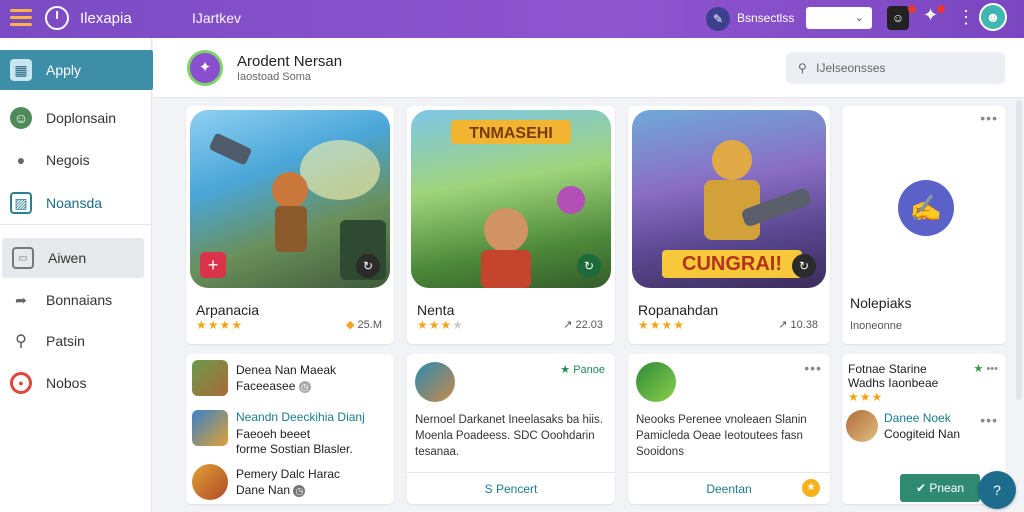  I want to click on tag-icon: ◆, so click(350, 325).